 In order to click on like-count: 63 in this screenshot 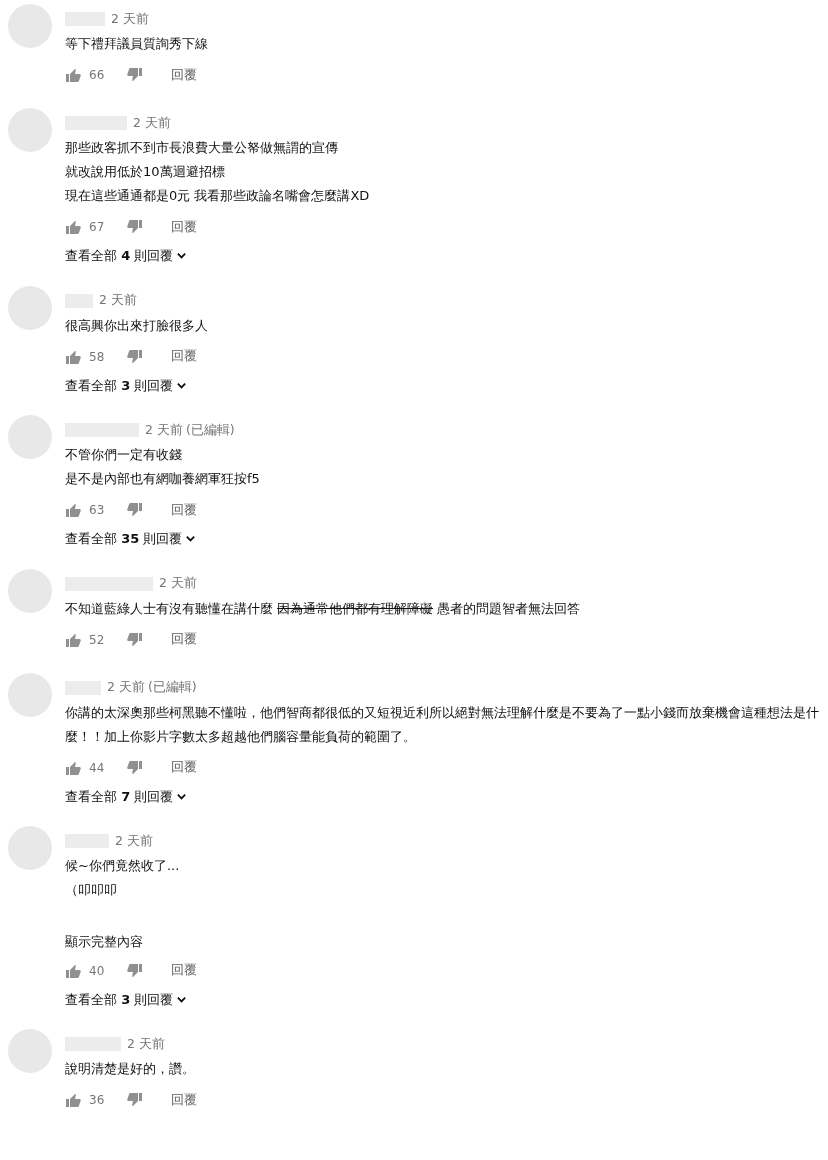, I will do `click(97, 510)`.